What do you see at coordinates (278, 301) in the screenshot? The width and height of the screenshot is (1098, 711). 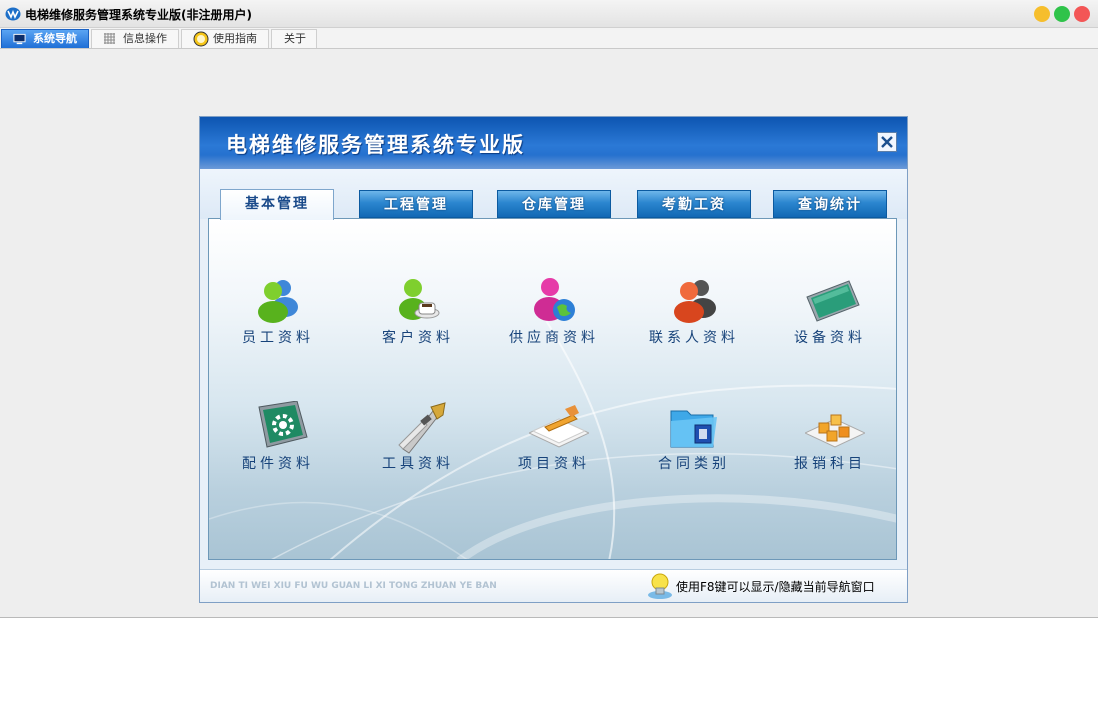 I see `employee-icon` at bounding box center [278, 301].